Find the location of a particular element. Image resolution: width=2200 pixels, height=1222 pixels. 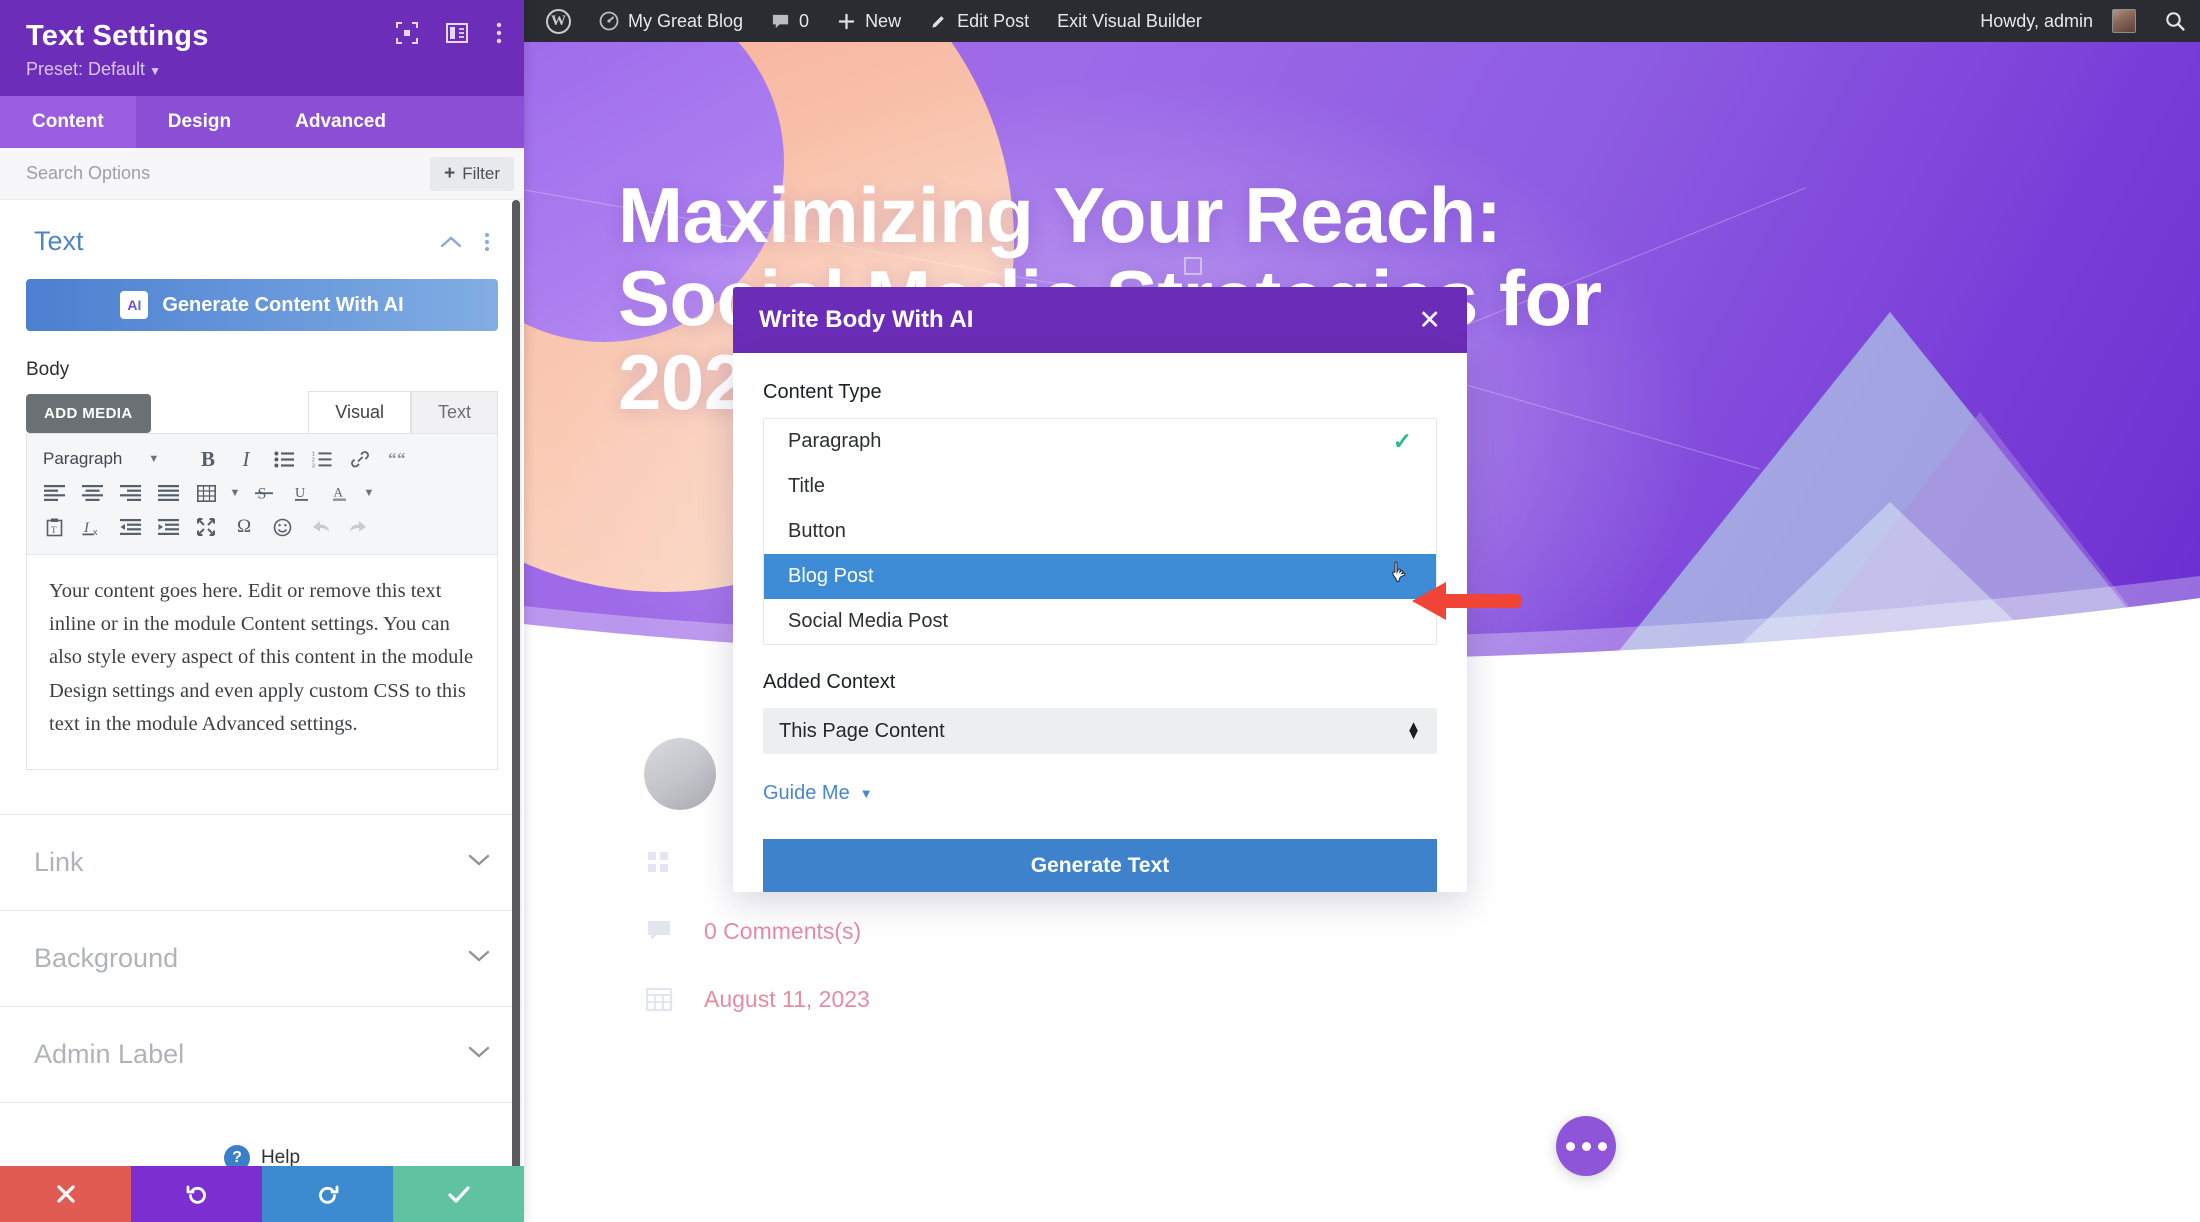

accordion-background: Background is located at coordinates (262, 958).